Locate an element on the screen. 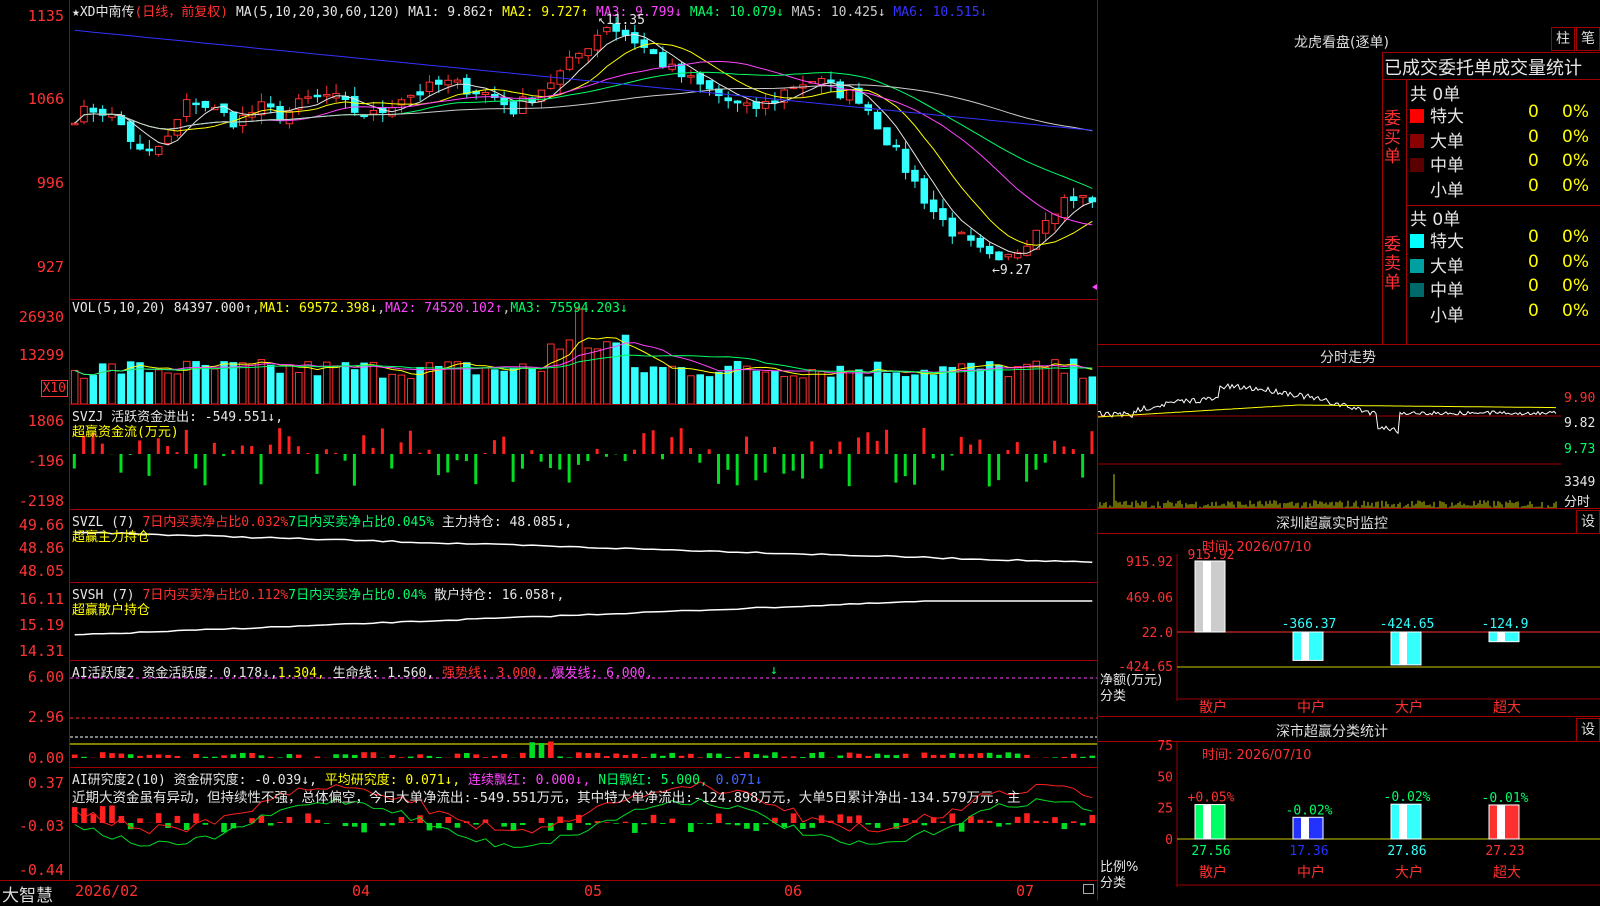 This screenshot has width=1600, height=906. classify-bar-highlight is located at coordinates (1305, 828).